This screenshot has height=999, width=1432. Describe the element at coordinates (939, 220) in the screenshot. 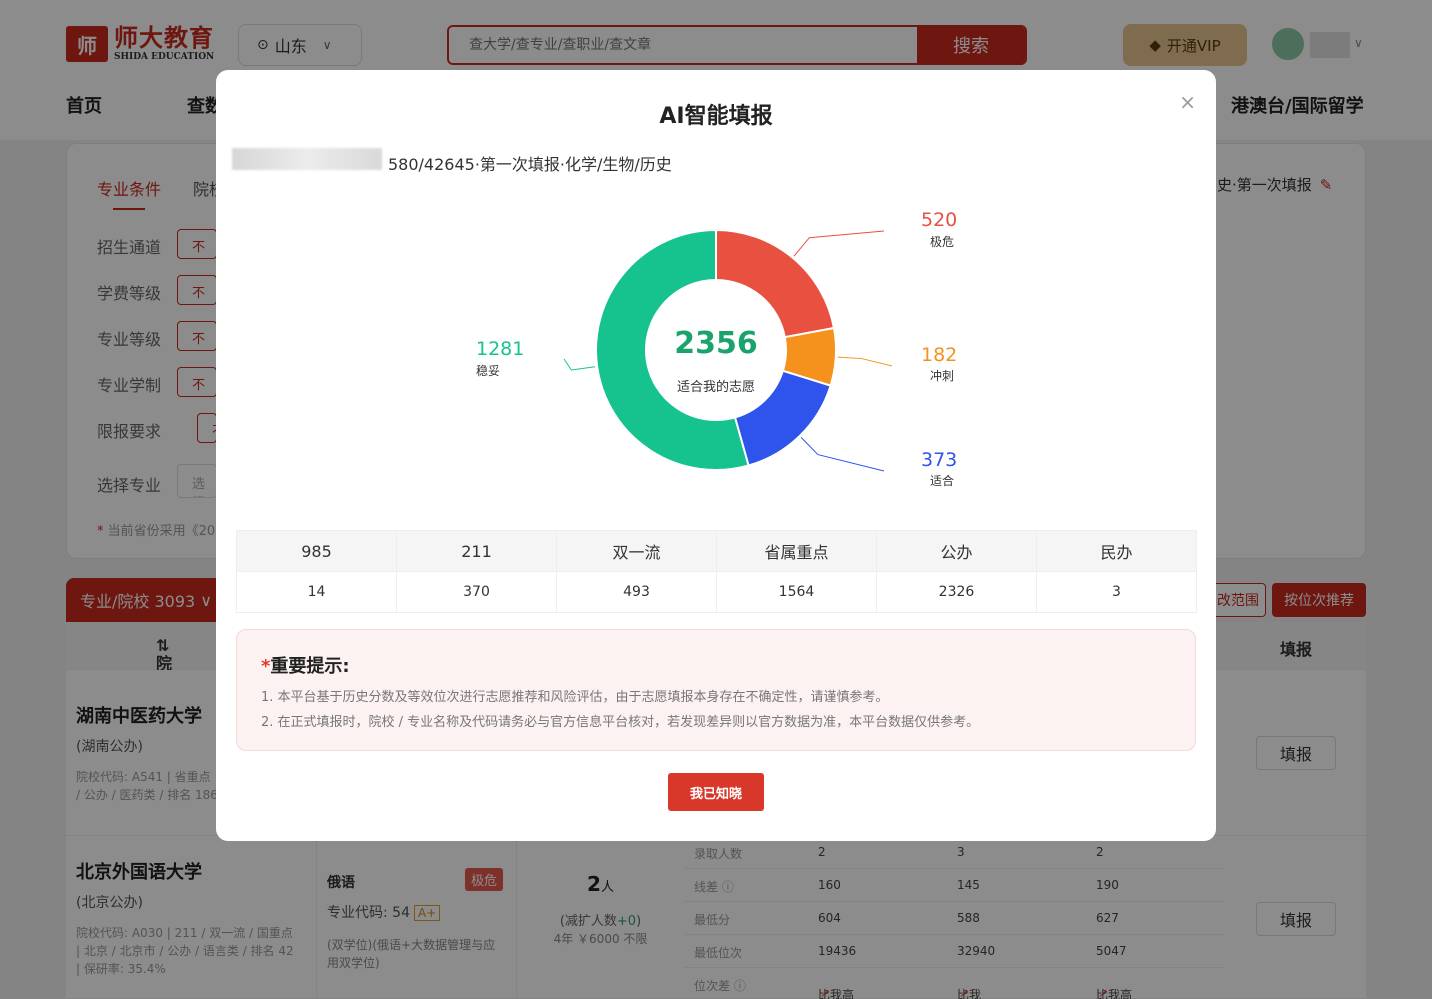

I see `segment-value-extreme-risk: 520` at that location.